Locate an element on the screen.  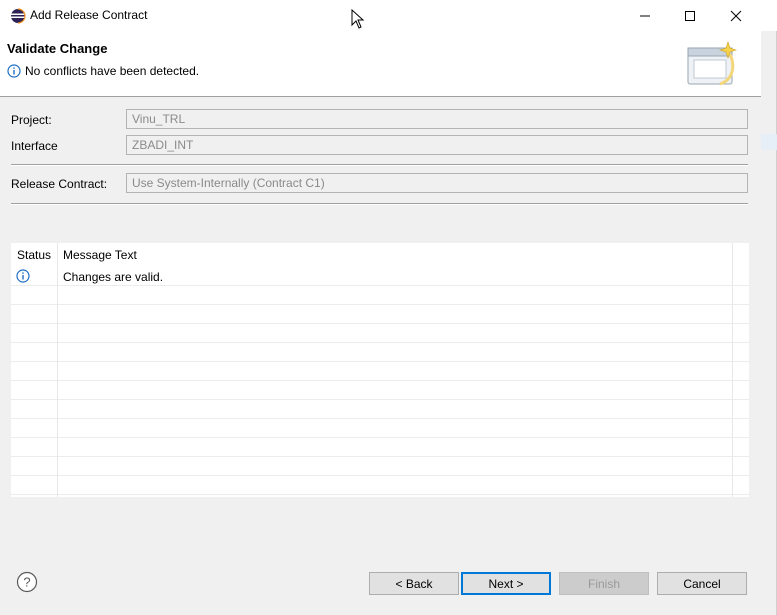
minimize-button is located at coordinates (645, 15).